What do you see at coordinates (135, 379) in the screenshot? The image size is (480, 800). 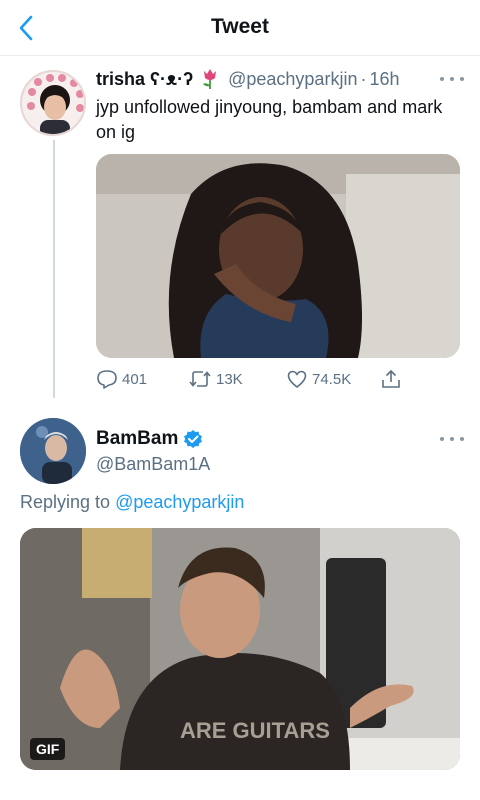 I see `reply-count: 401` at bounding box center [135, 379].